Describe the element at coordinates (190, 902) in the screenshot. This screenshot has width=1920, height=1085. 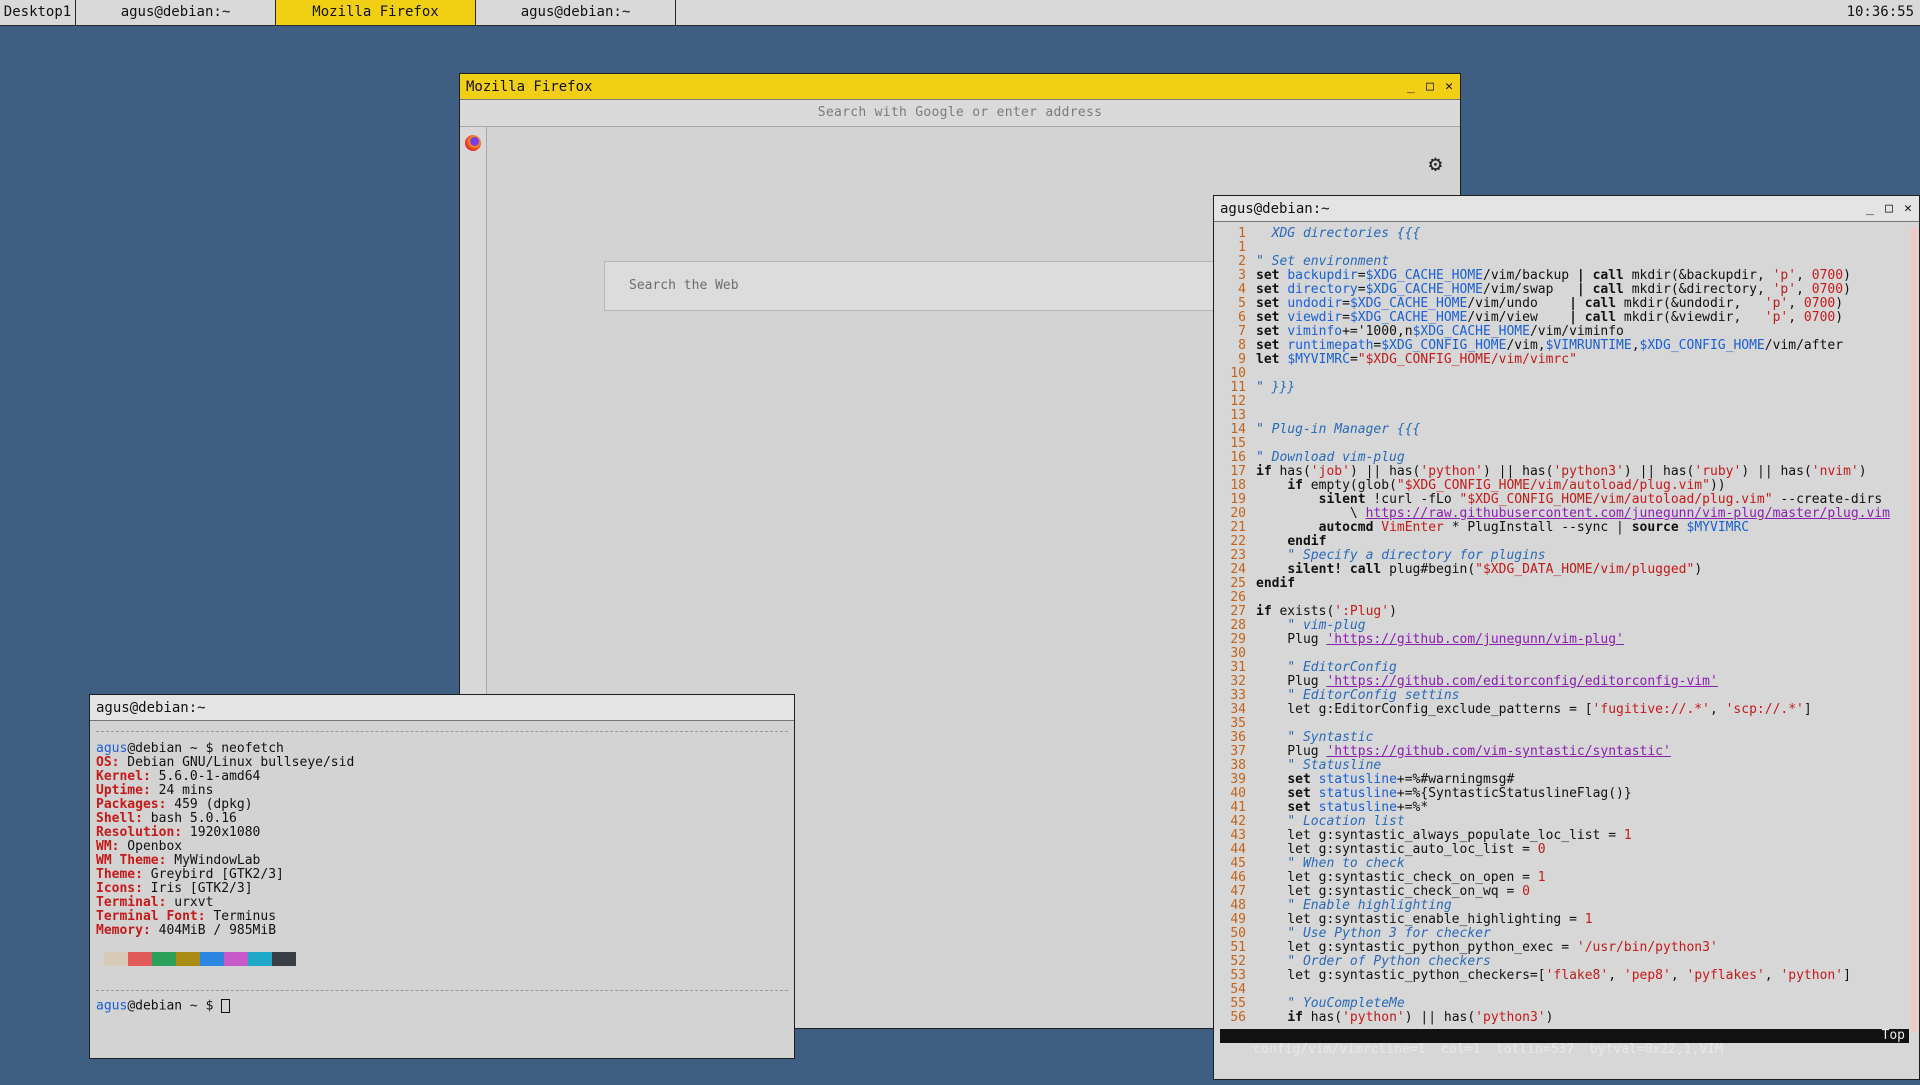
I see `neofetch-value: urxvt` at that location.